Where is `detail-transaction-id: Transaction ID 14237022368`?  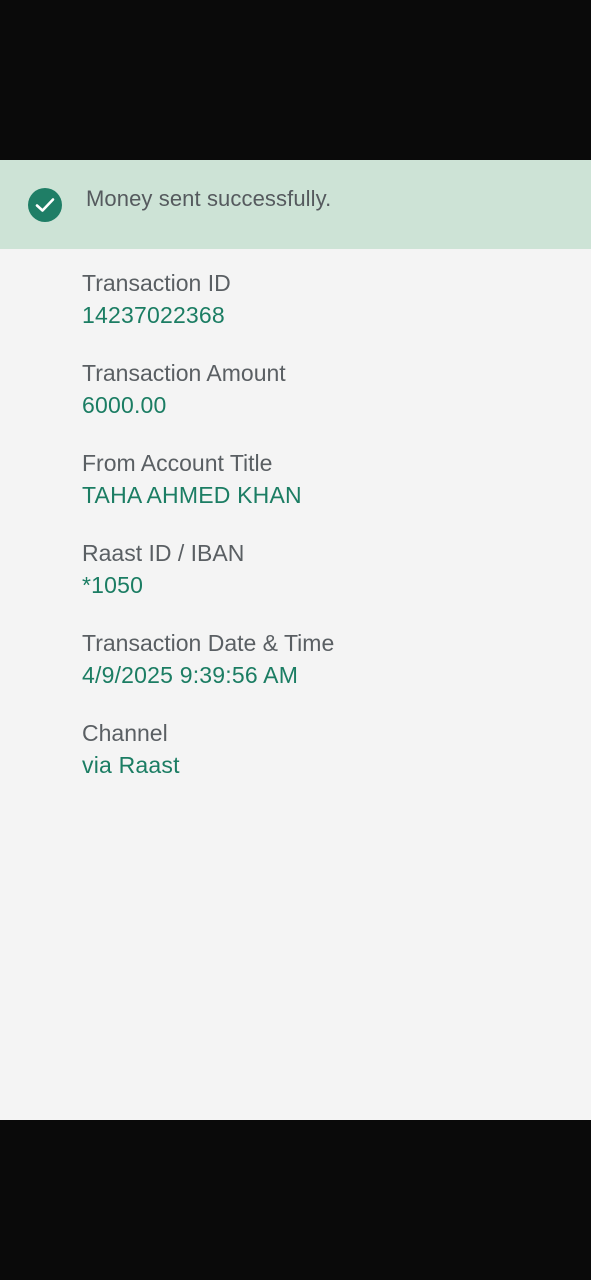
detail-transaction-id: Transaction ID 14237022368 is located at coordinates (208, 313).